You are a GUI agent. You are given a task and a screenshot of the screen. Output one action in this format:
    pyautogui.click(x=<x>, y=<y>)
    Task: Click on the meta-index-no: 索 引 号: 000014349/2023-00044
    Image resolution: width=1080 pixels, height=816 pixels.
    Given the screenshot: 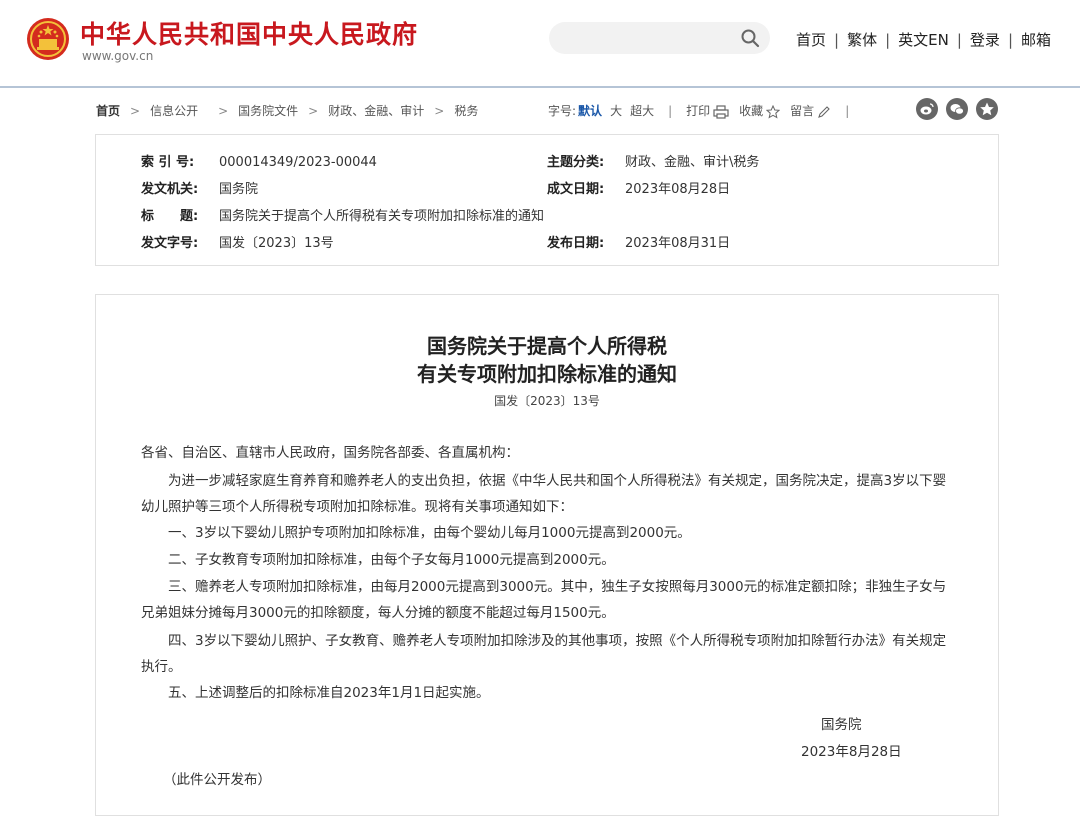 What is the action you would take?
    pyautogui.click(x=259, y=160)
    